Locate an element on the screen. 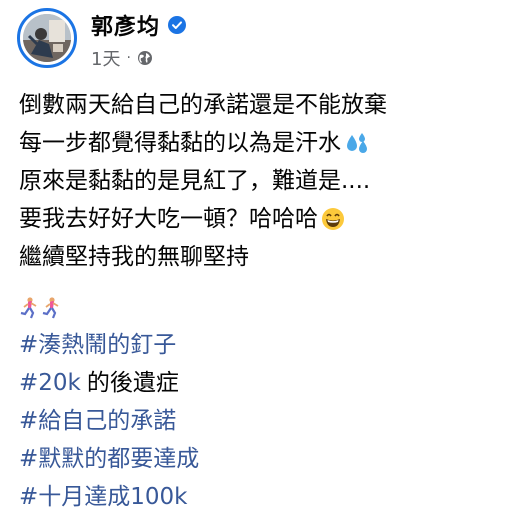 This screenshot has width=518, height=516. author-row: 郭彥均 is located at coordinates (139, 25).